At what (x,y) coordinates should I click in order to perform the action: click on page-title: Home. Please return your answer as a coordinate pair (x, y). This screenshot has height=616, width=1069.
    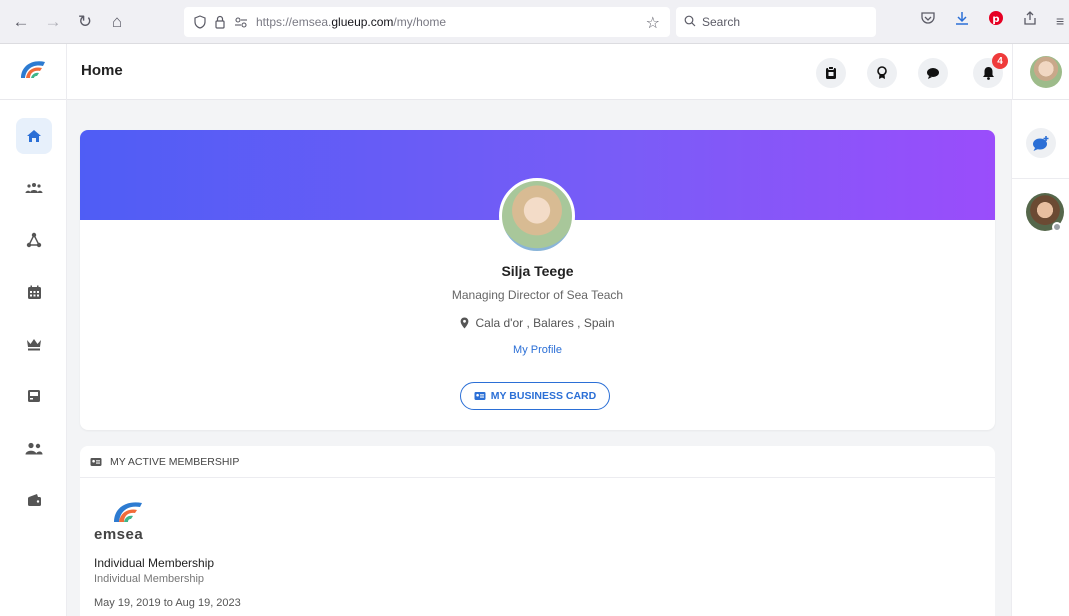
    Looking at the image, I should click on (102, 70).